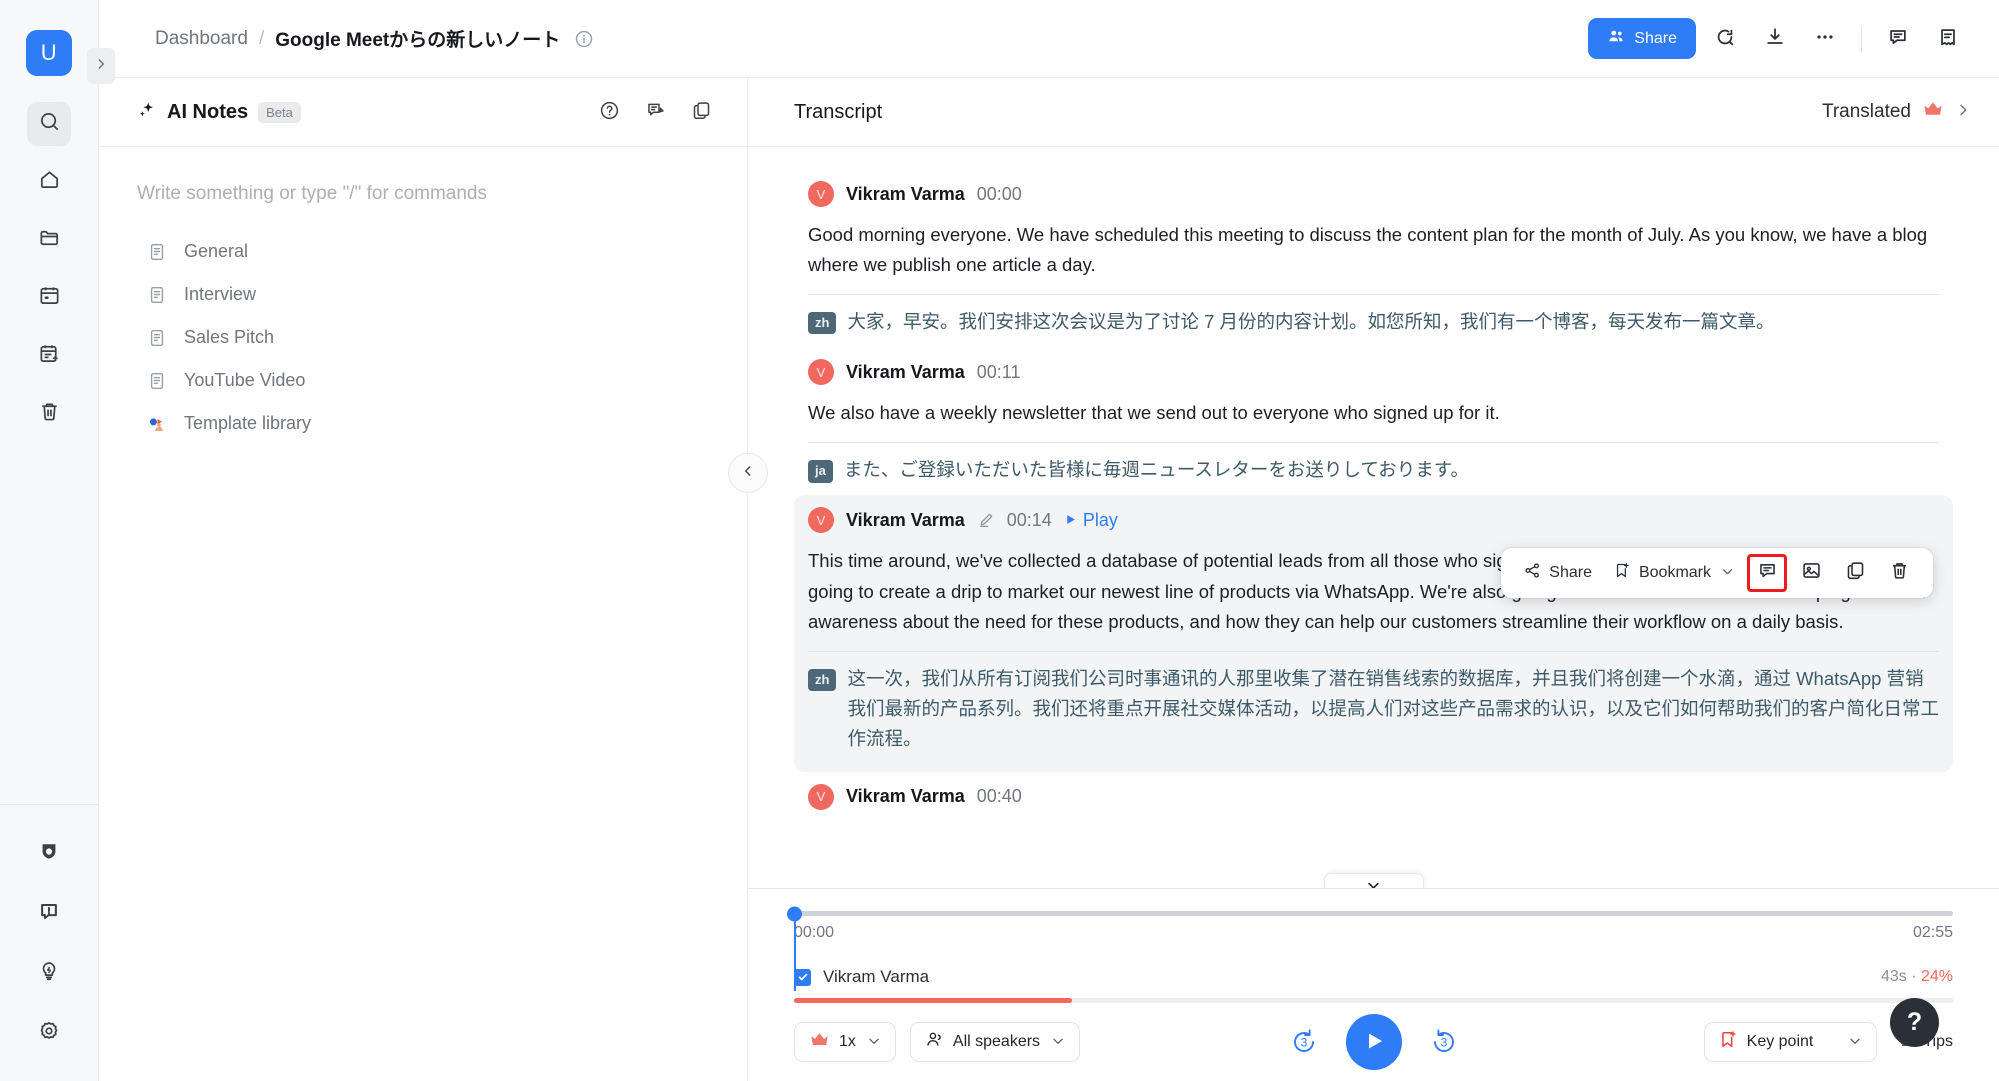 The height and width of the screenshot is (1081, 1999). I want to click on speaker-checkbox, so click(802, 977).